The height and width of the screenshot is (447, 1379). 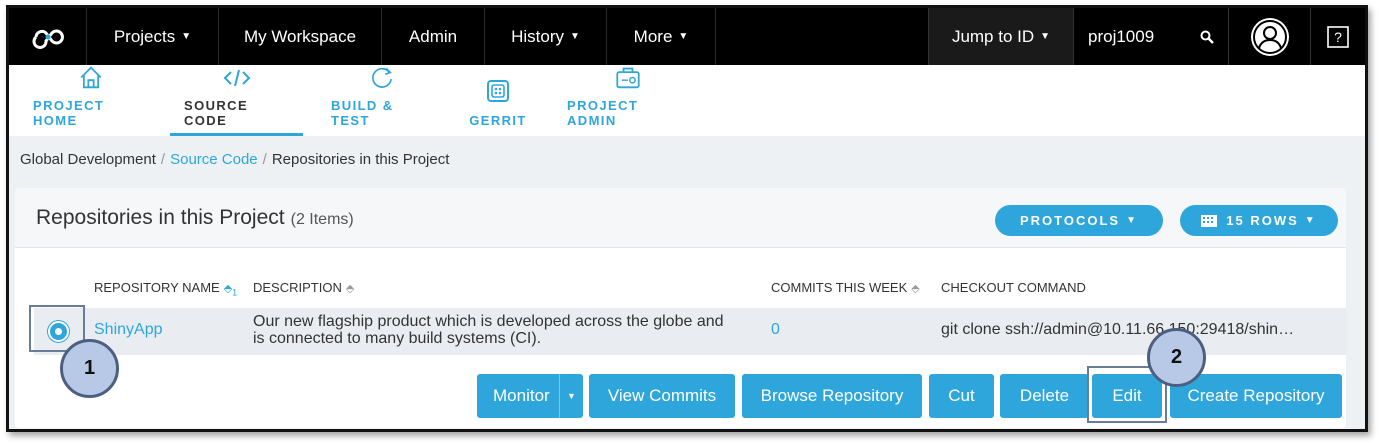 I want to click on tab-source-code: SOURCE CODE, so click(x=236, y=100).